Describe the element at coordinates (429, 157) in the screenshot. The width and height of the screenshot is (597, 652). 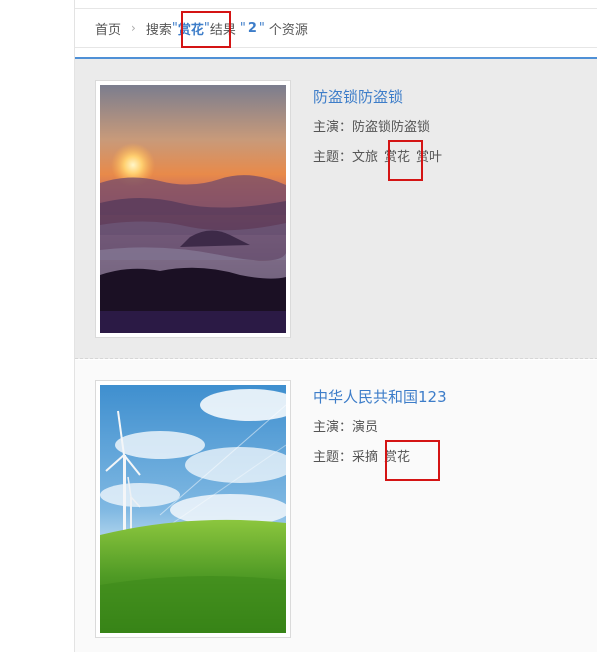
I see `theme-tag: 赏叶` at that location.